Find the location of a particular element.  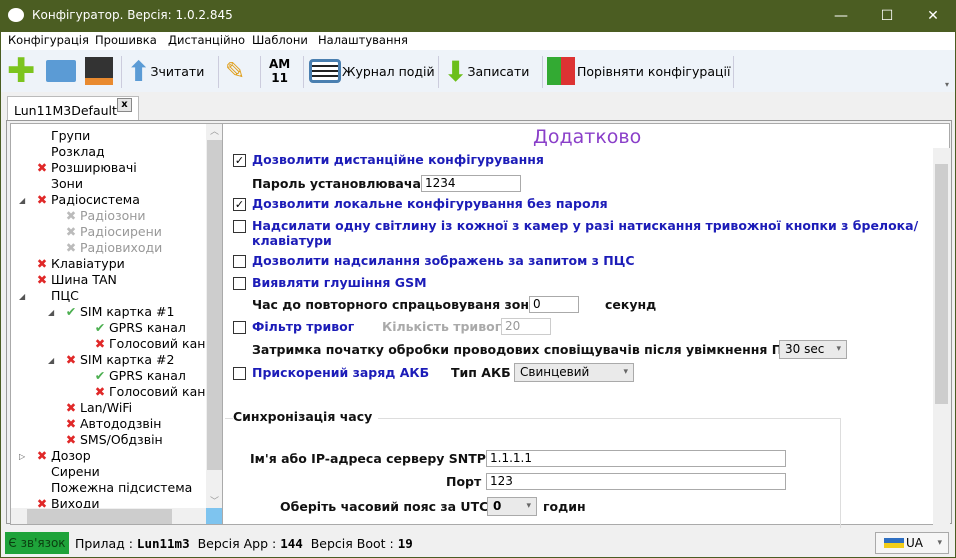

sntp-input: 1.1.1.1 is located at coordinates (636, 458).